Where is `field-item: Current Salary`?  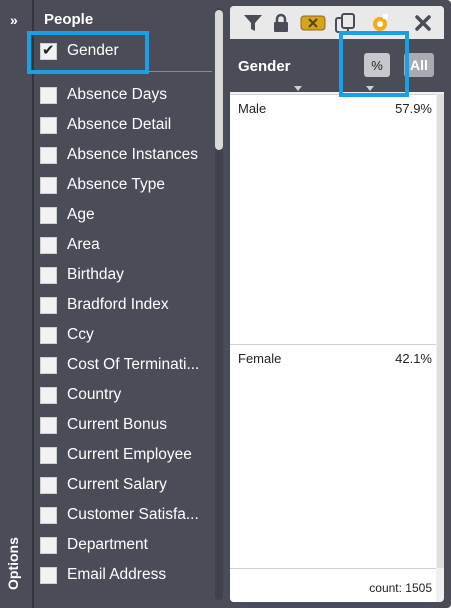 field-item: Current Salary is located at coordinates (127, 485).